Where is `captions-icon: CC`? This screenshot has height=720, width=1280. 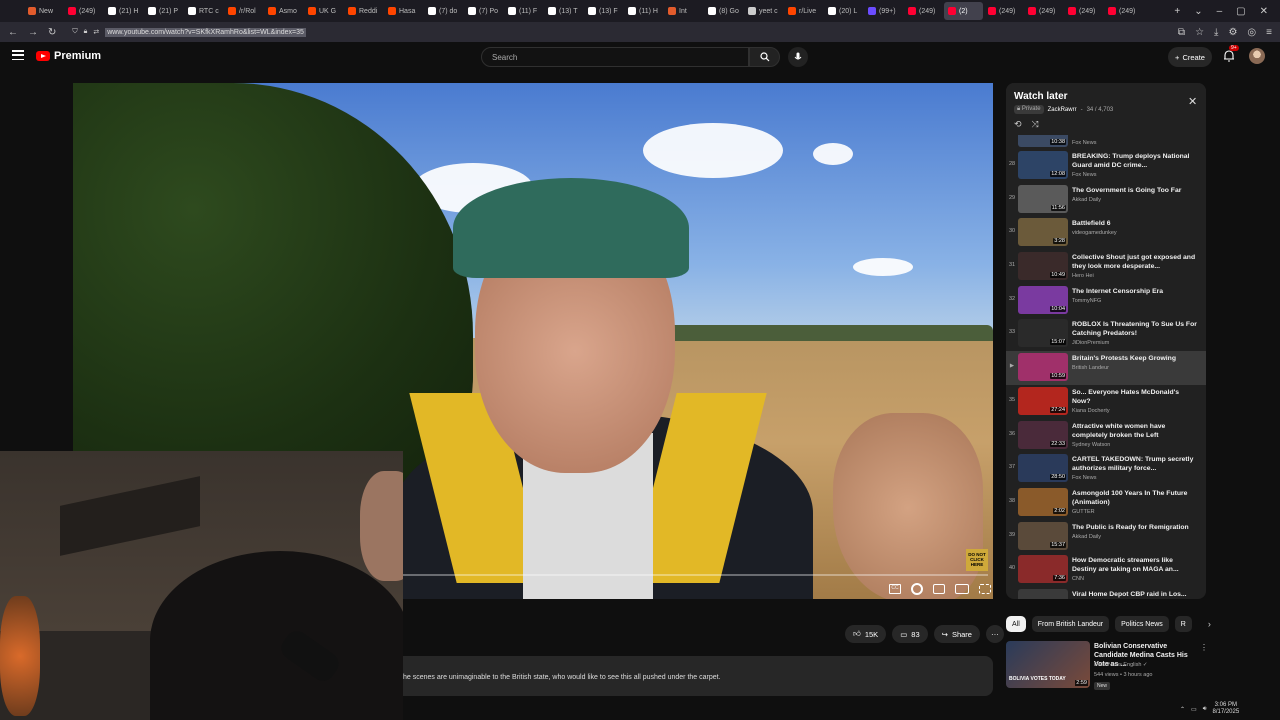
captions-icon: CC is located at coordinates (895, 589).